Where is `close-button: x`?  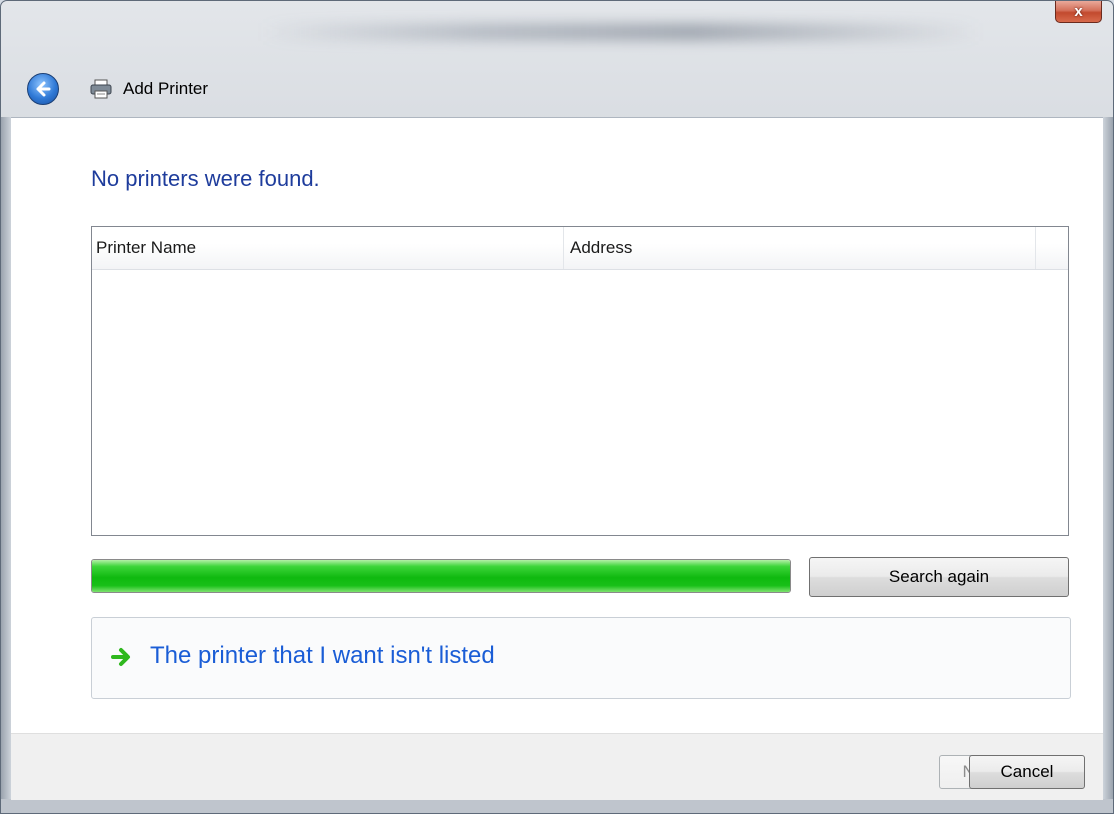 close-button: x is located at coordinates (1078, 12).